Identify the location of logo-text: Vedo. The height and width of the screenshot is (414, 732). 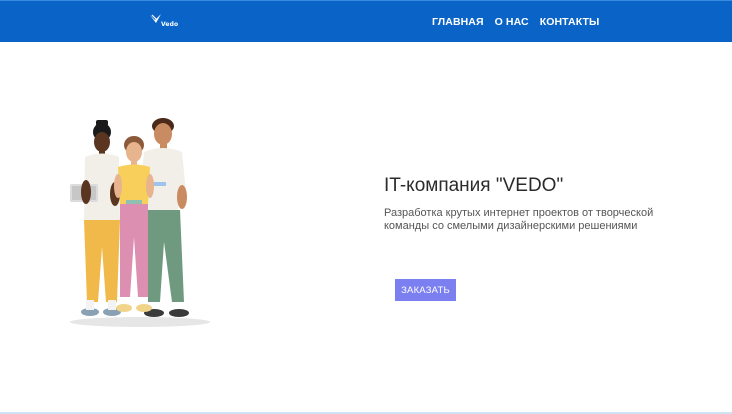
(170, 24).